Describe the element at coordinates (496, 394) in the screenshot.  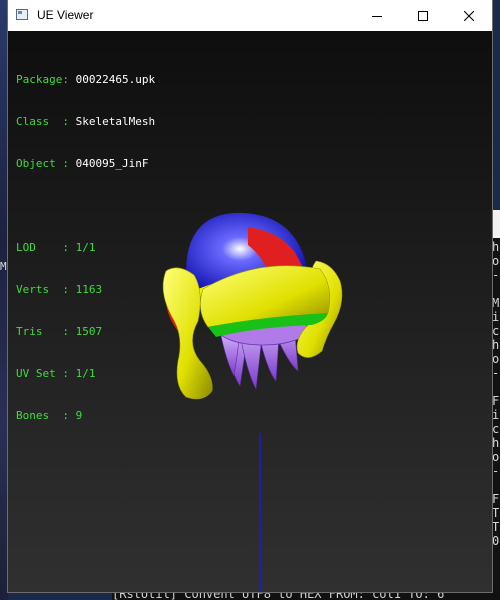
I see `background-console-text: h o - M i c h o - F i c h o - F T T 0` at that location.